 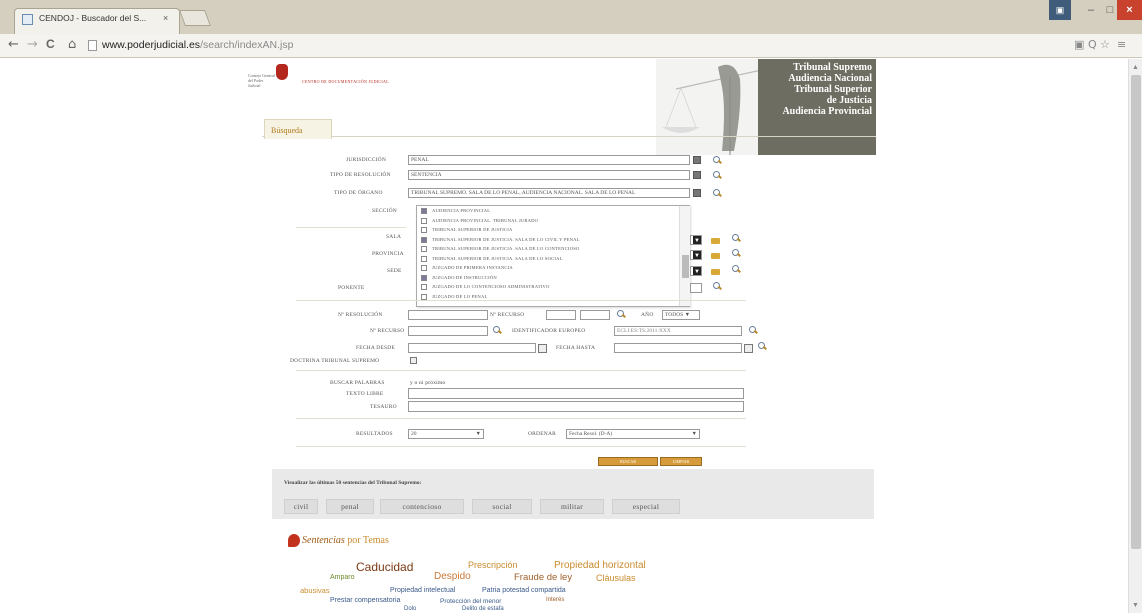 What do you see at coordinates (470, 601) in the screenshot?
I see `topic-tag-link: Protección del menor` at bounding box center [470, 601].